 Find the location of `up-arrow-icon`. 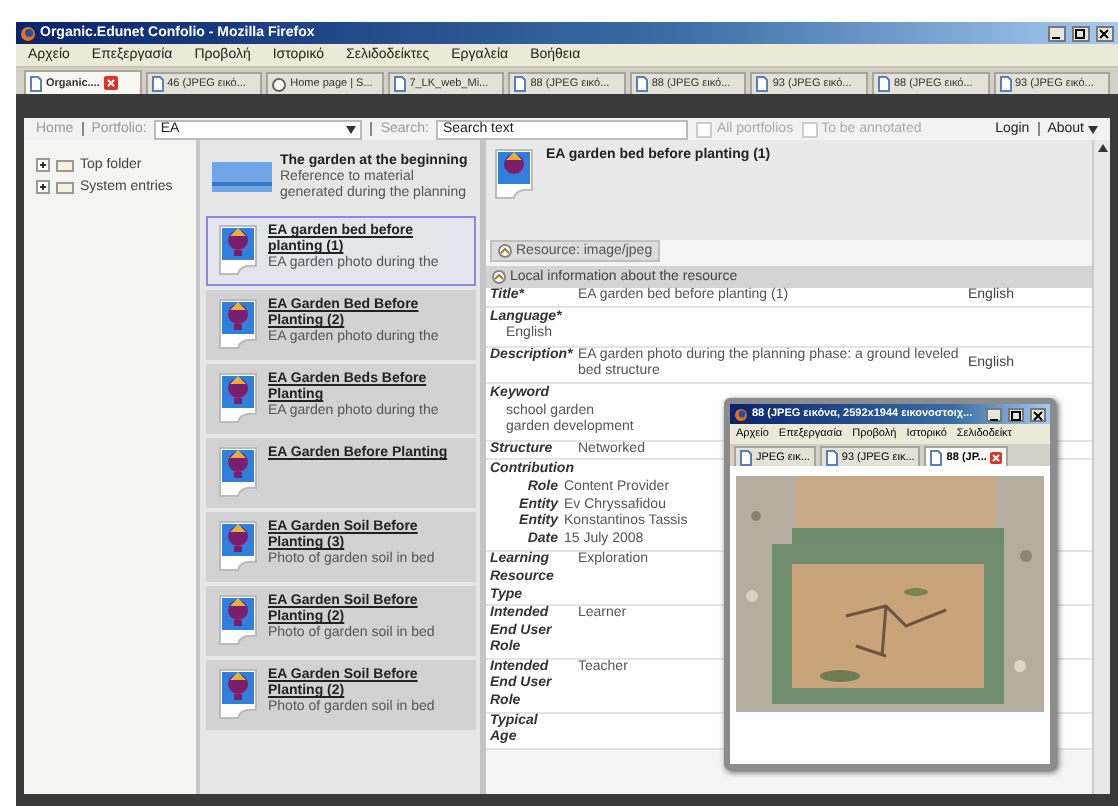

up-arrow-icon is located at coordinates (1102, 148).